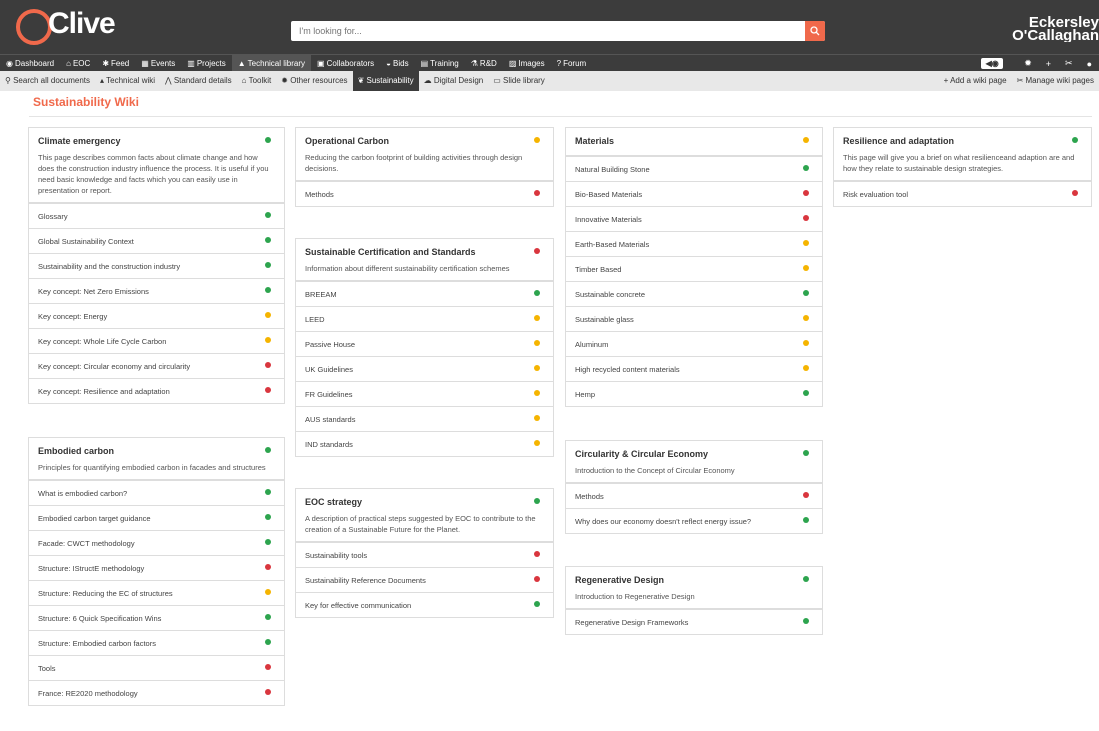 This screenshot has width=1099, height=731. I want to click on wiki-link-row: Sustainability tools, so click(424, 554).